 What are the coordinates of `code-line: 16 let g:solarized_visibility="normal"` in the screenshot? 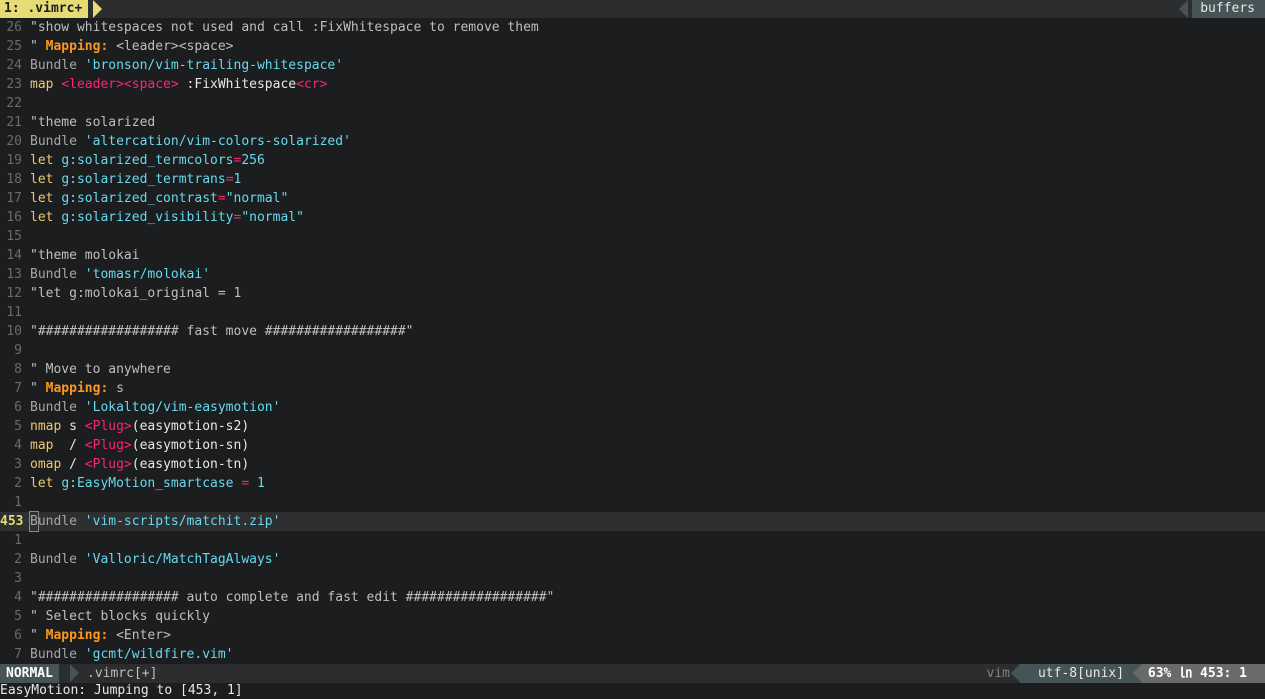 It's located at (632, 217).